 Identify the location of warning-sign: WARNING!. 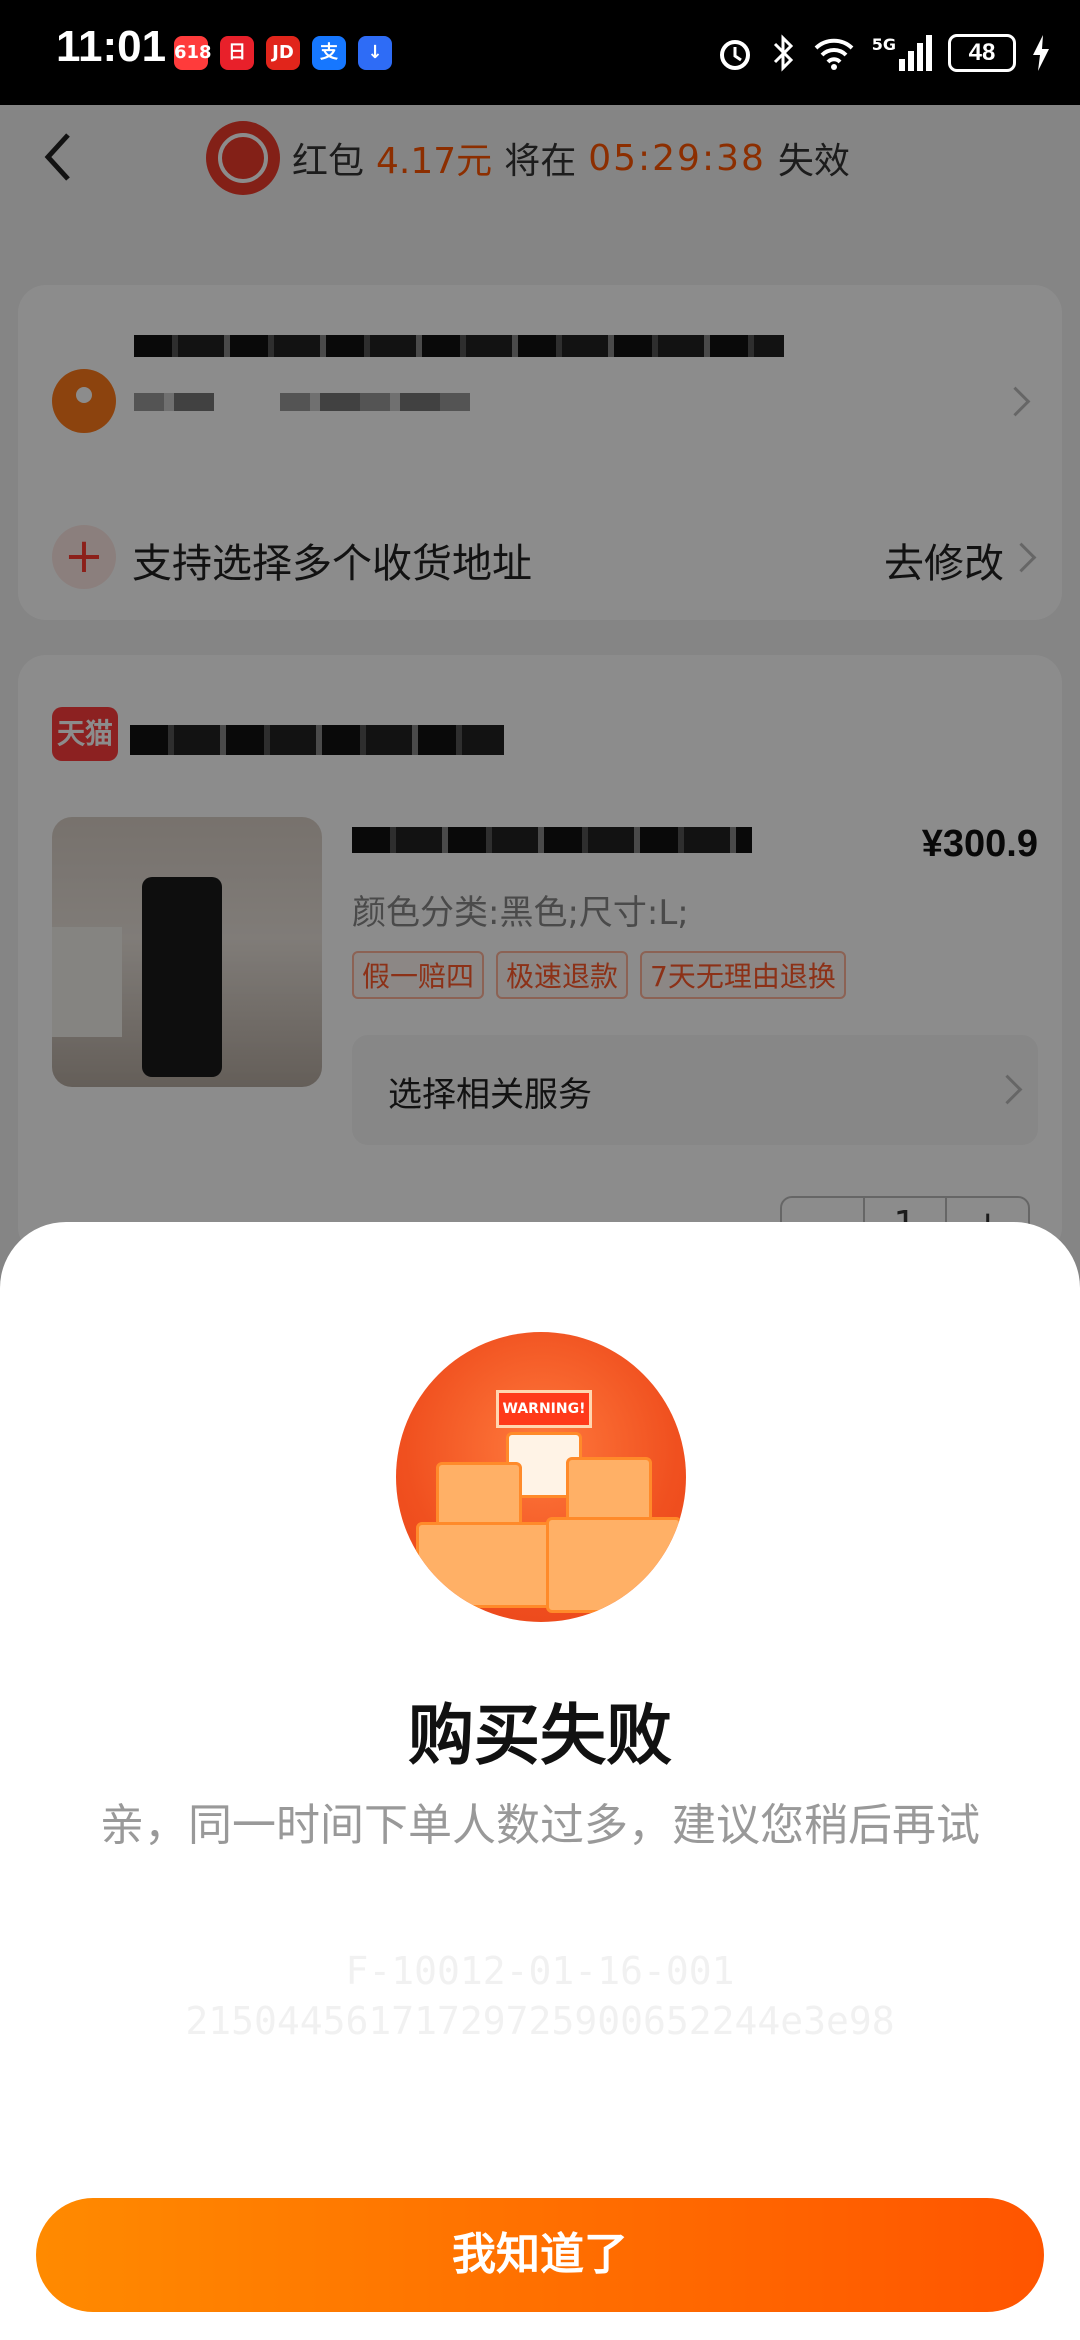
(544, 1409).